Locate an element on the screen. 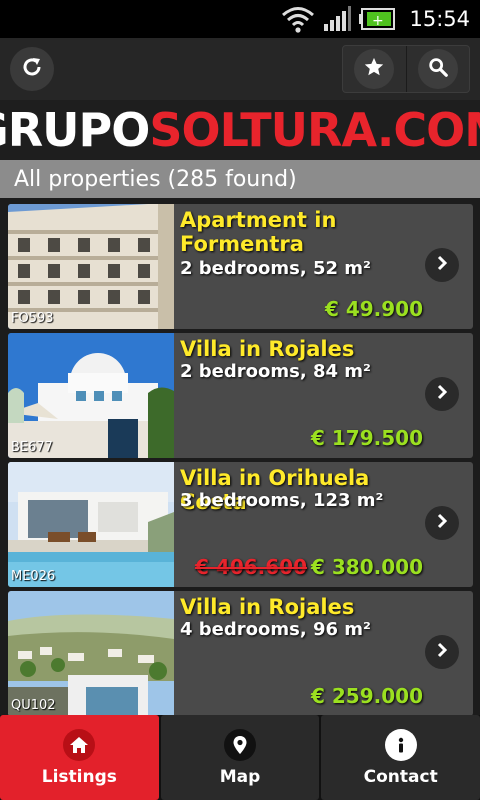 This screenshot has height=800, width=480. tab-map: Map is located at coordinates (240, 757).